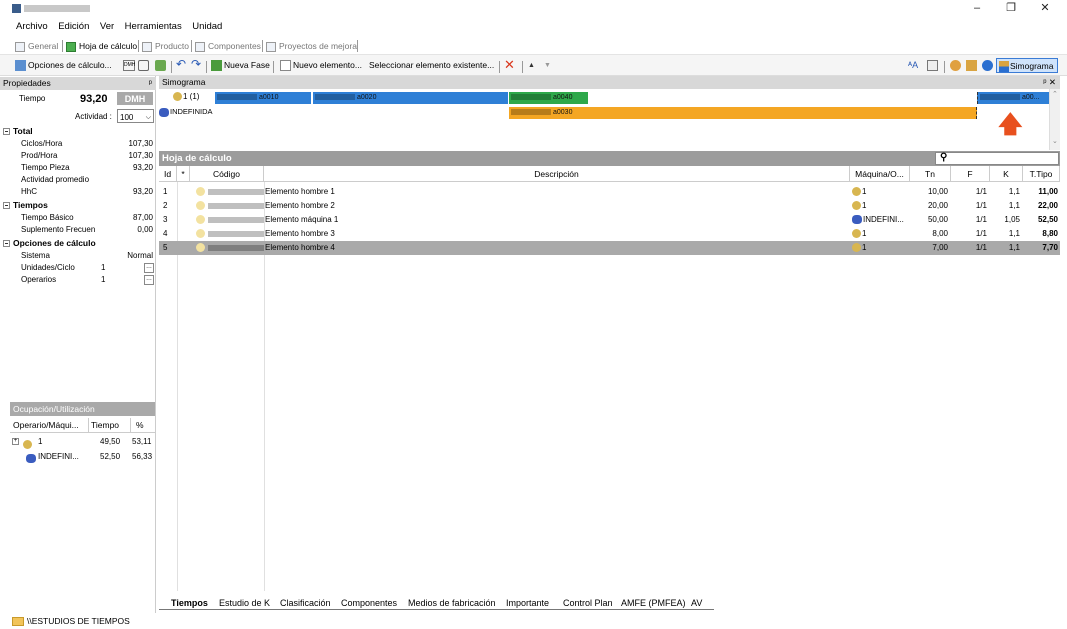  I want to click on move-down-icon: ▼, so click(547, 65).